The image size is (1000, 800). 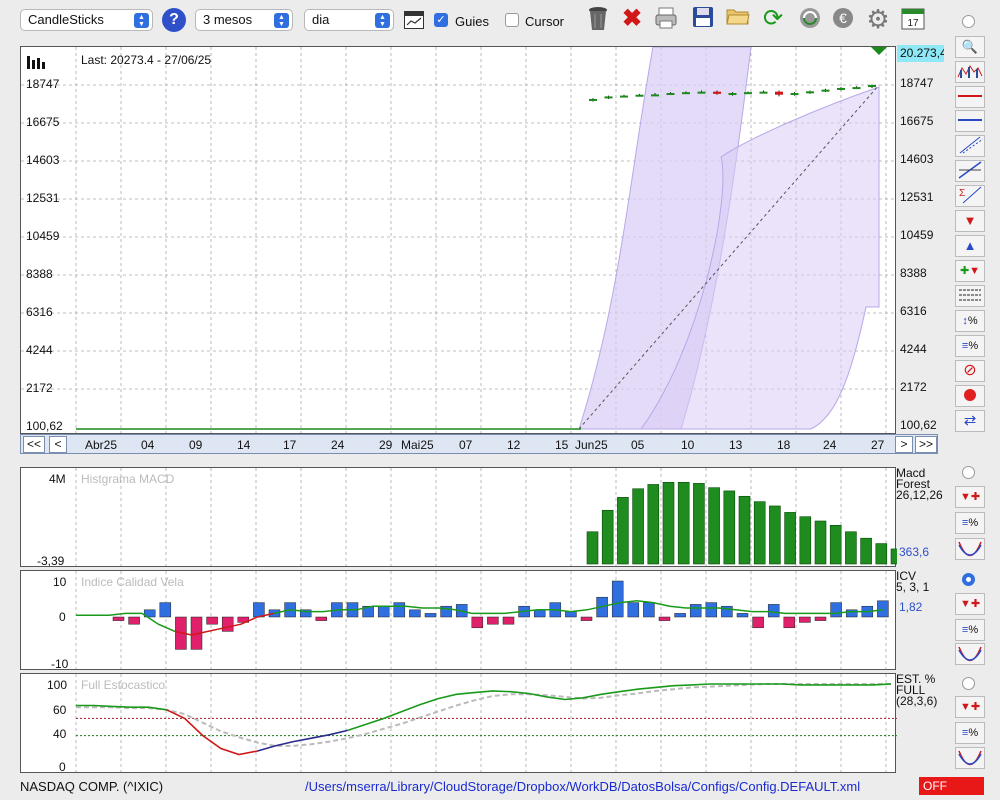 I want to click on icv-panel: Indice Calidad Vela 10 0 -10, so click(x=458, y=620).